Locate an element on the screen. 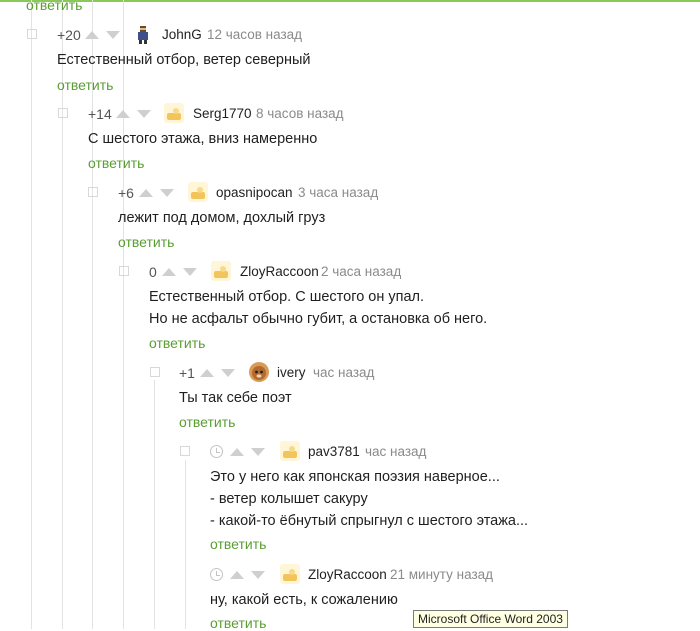 The image size is (700, 631). top-border is located at coordinates (350, 1).